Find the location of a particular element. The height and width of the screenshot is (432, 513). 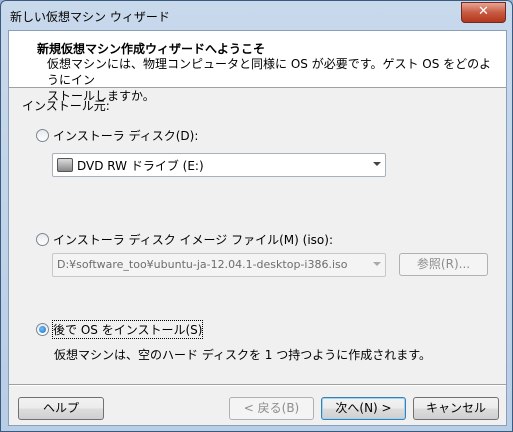

back-button: < 戻る(B) is located at coordinates (271, 408).